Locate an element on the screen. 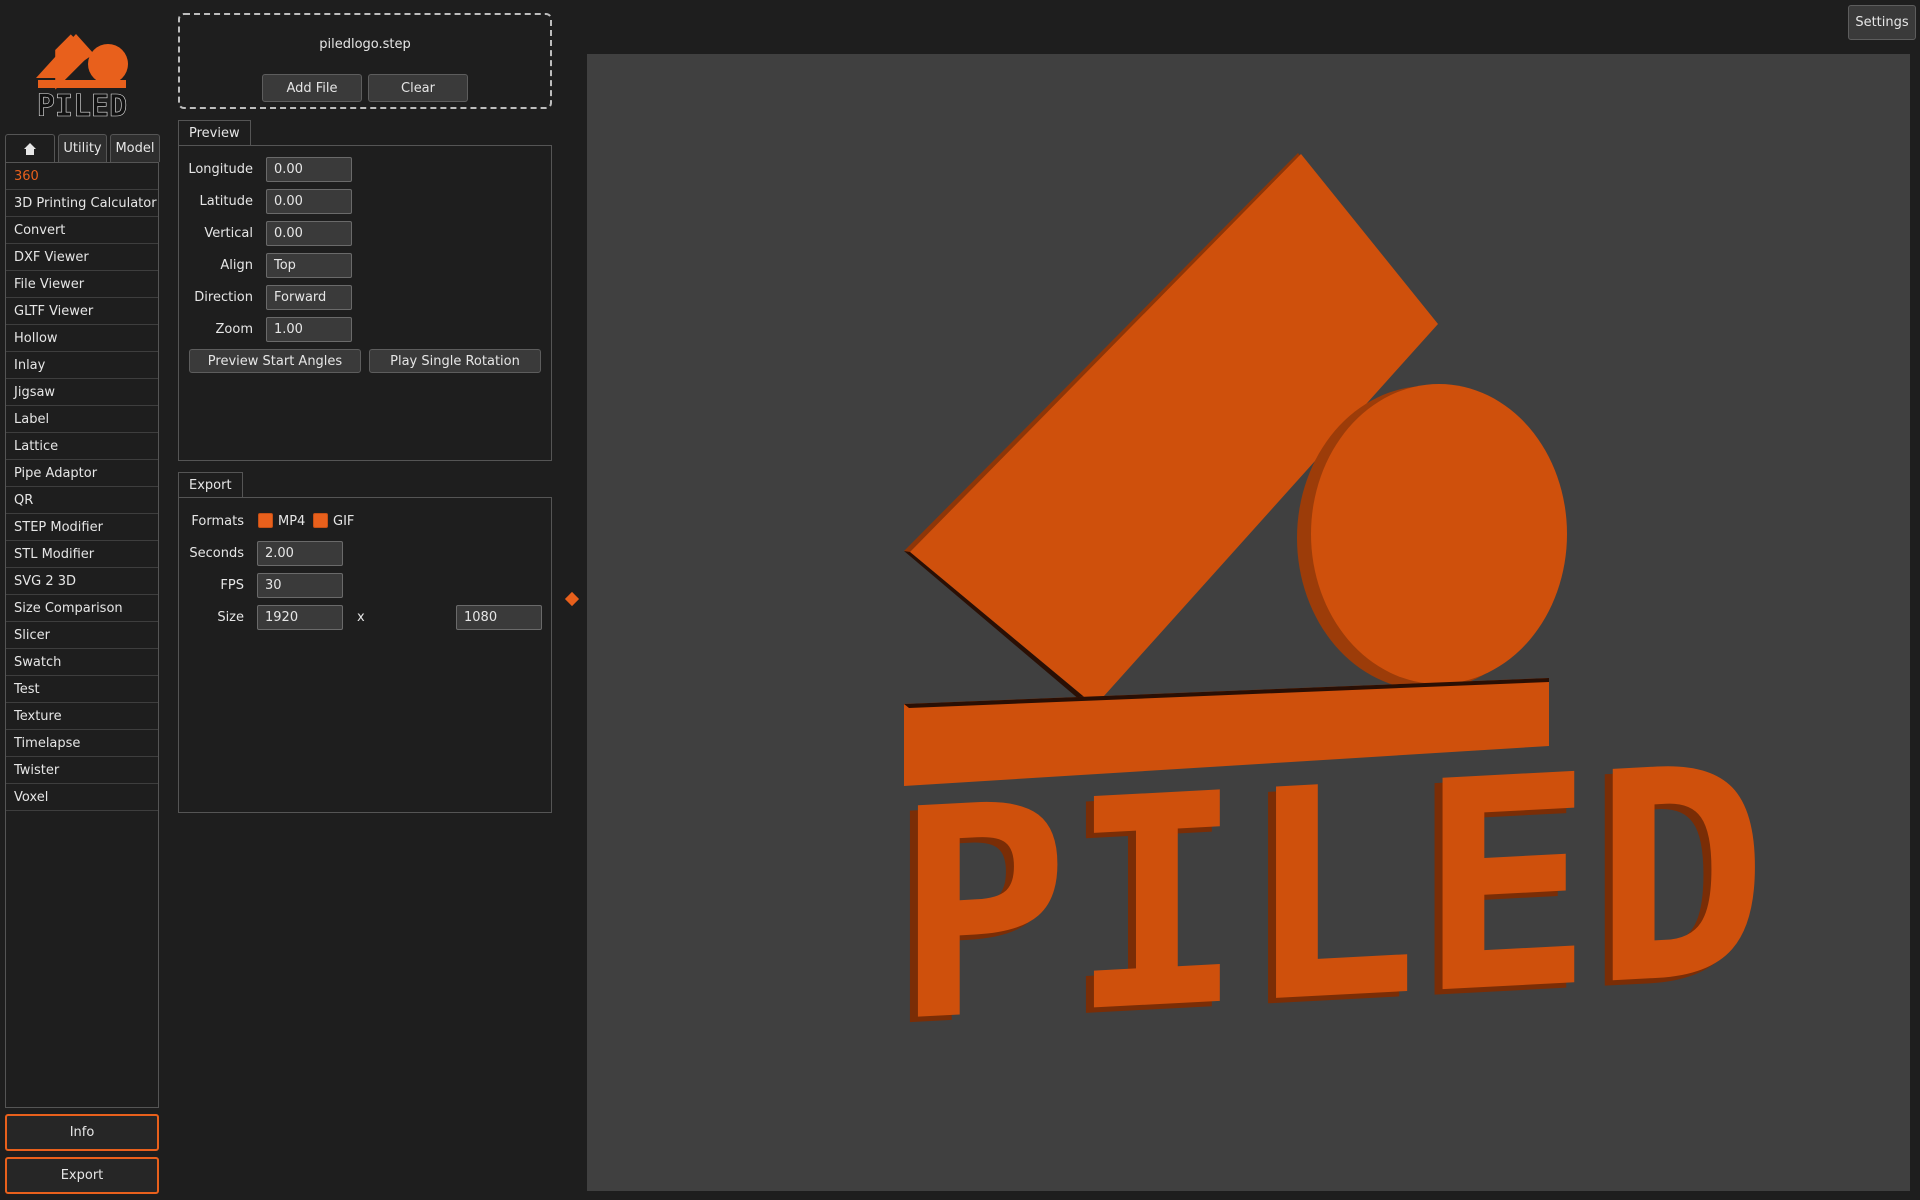 The image size is (1920, 1200). export-button: Export is located at coordinates (82, 1175).